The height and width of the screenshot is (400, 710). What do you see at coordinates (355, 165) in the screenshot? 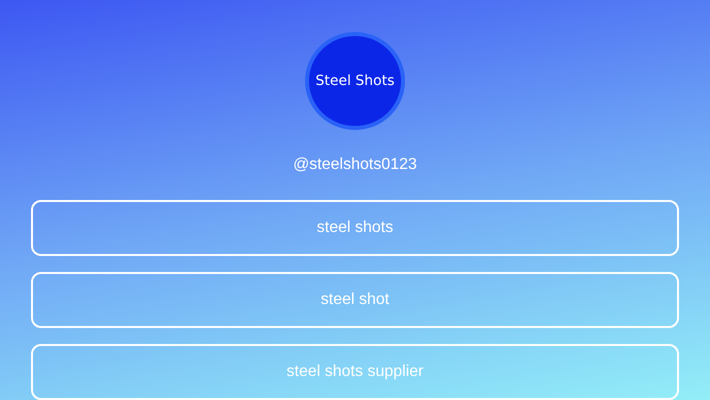
I see `profile-handle: @steelshots0123` at bounding box center [355, 165].